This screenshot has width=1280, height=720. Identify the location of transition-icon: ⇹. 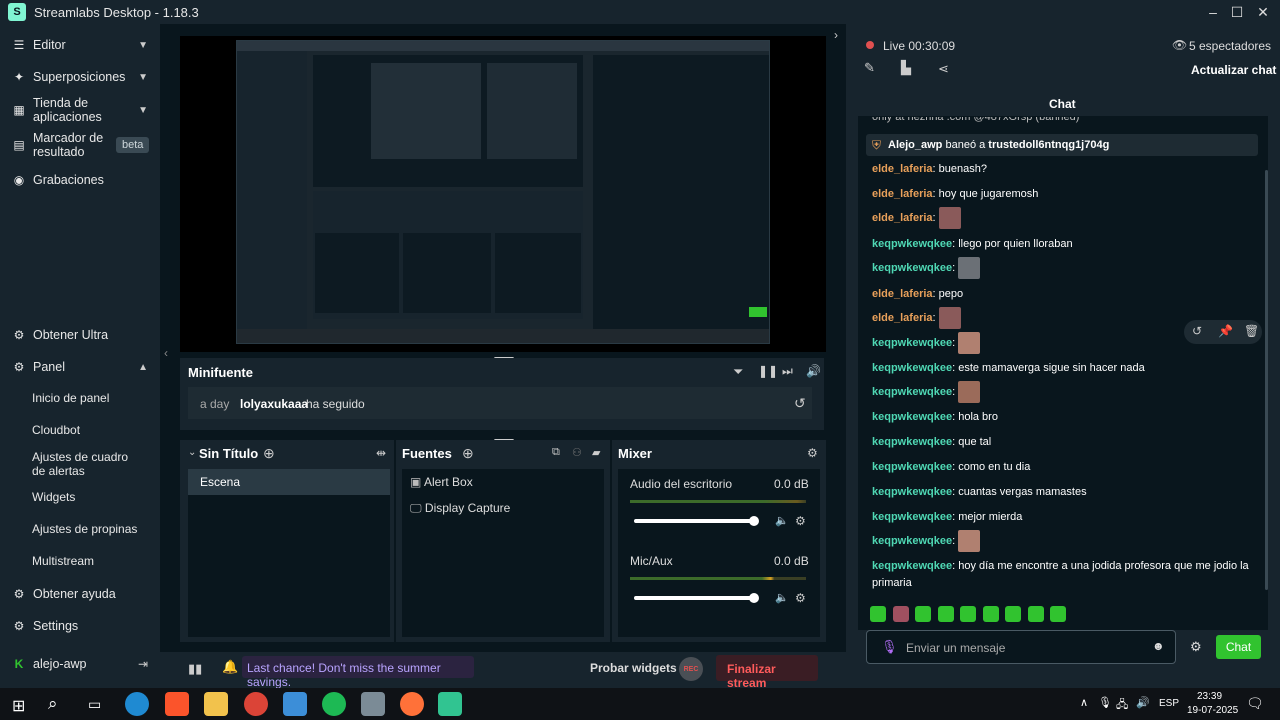
(381, 453).